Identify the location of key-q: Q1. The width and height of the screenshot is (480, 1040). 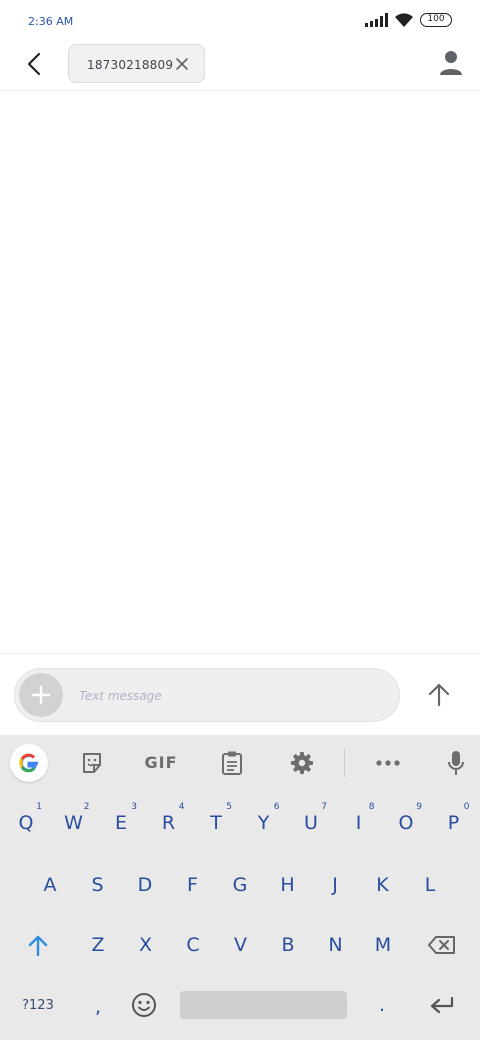
(26, 823).